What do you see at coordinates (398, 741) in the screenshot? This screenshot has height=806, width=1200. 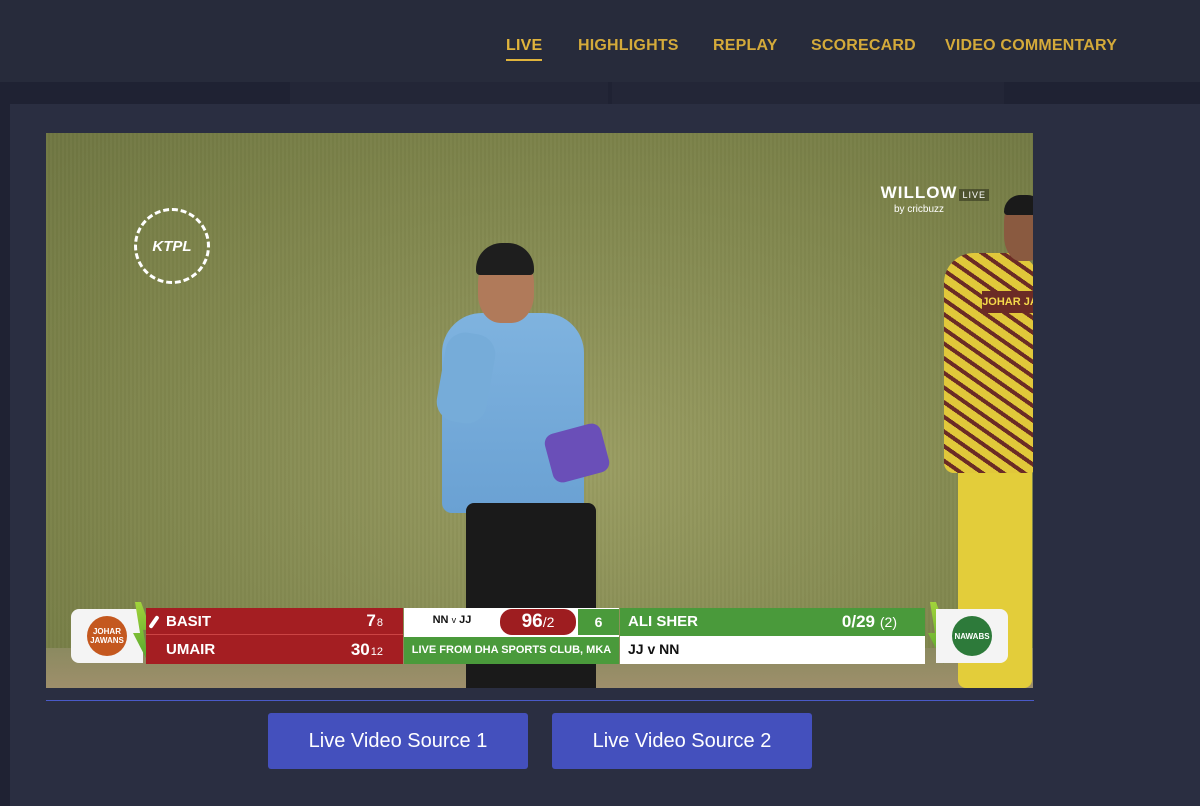 I see `live-video-source-1-button: Live Video Source 1` at bounding box center [398, 741].